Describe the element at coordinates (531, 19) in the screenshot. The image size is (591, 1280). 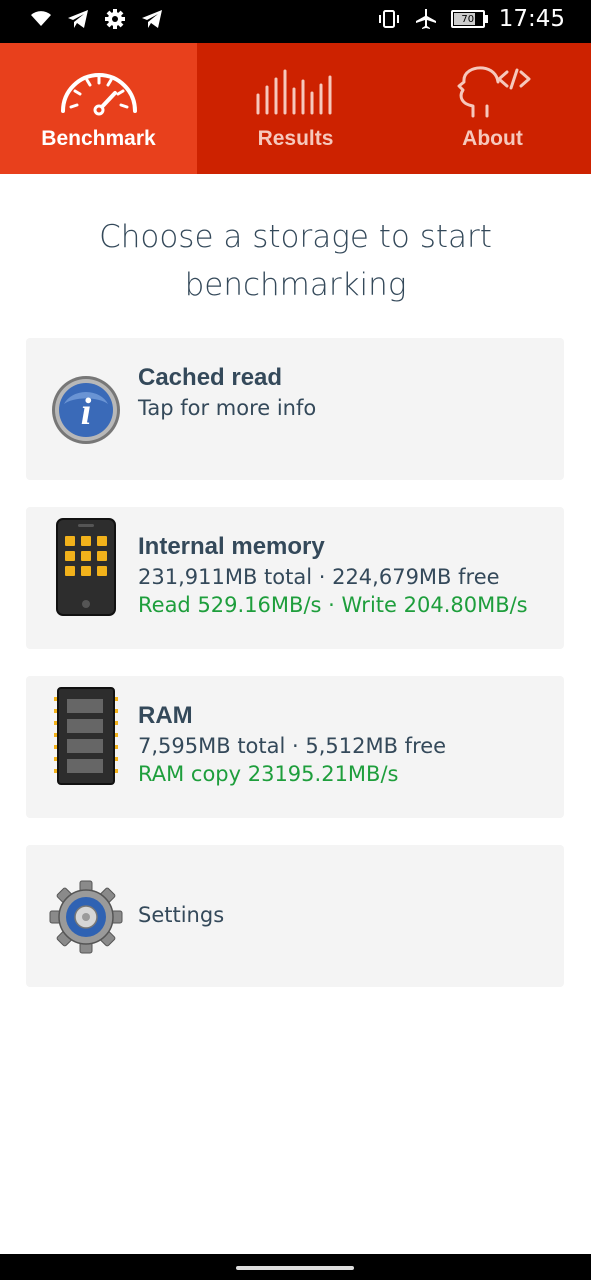
I see `clock: 17:45` at that location.